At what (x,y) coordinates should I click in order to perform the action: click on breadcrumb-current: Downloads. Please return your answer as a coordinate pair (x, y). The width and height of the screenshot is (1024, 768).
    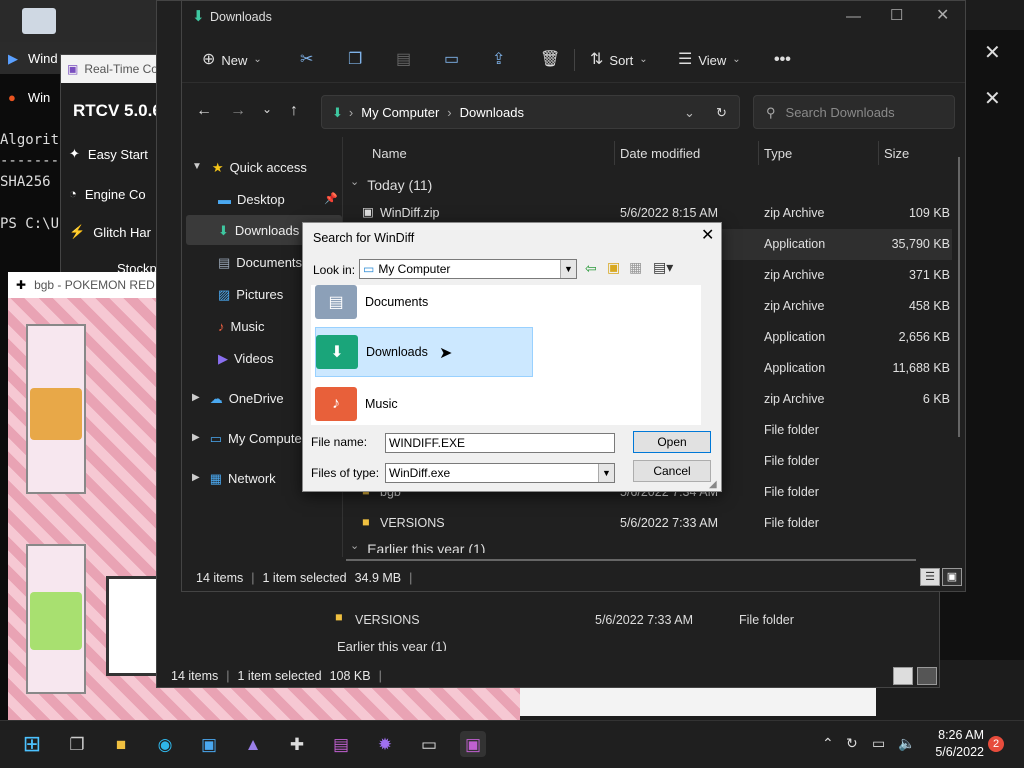
    Looking at the image, I should click on (492, 112).